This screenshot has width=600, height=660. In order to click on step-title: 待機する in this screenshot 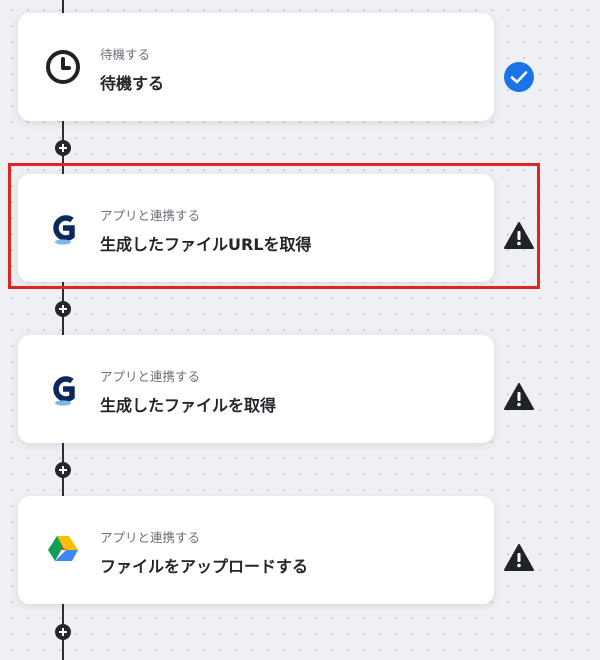, I will do `click(132, 83)`.